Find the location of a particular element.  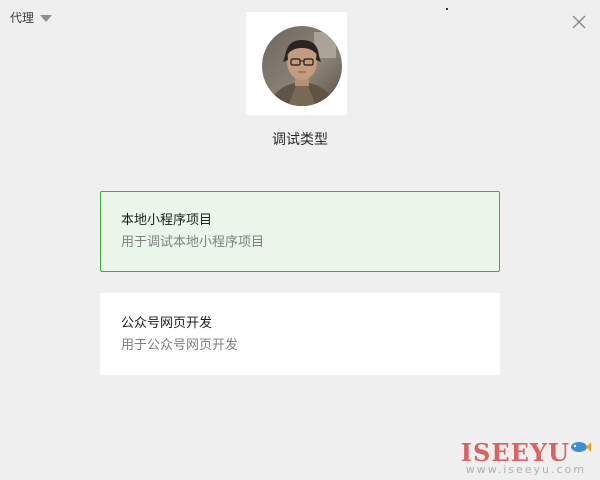

option-official-account-web: 公众号网页开发 用于公众号网页开发 is located at coordinates (300, 334).